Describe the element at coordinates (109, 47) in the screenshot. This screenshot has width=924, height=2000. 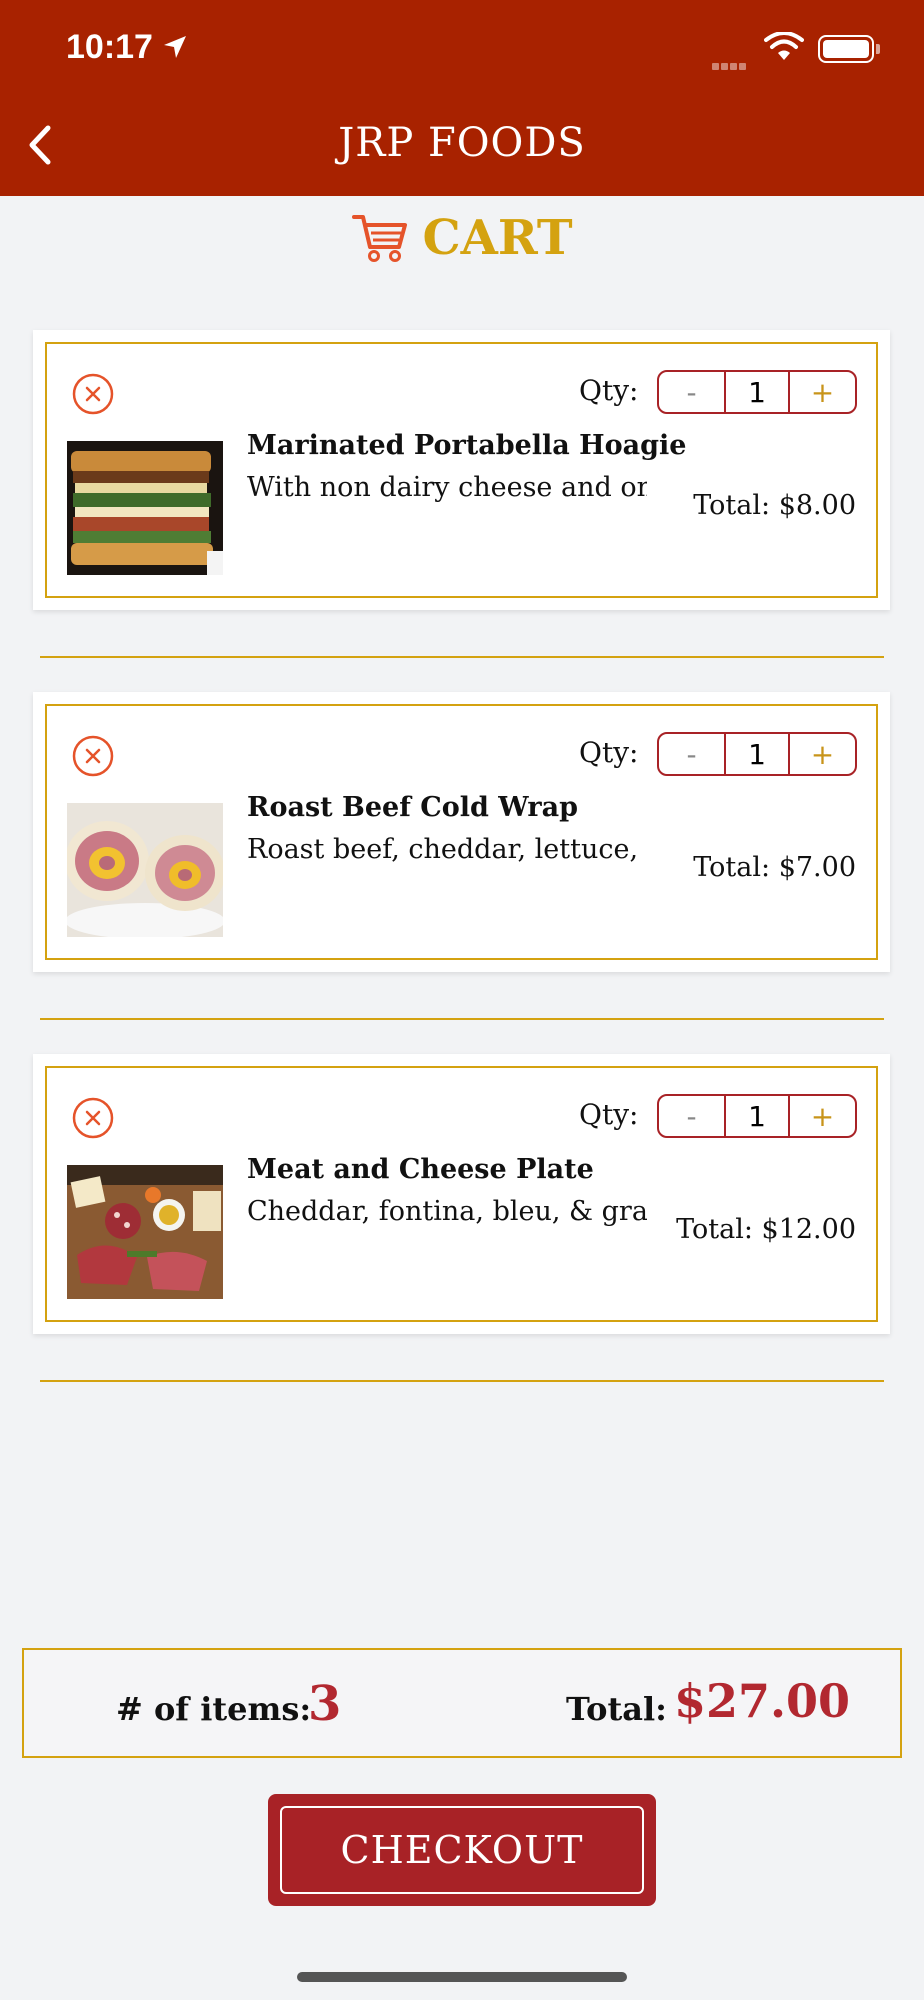
I see `status-time: 10:17` at that location.